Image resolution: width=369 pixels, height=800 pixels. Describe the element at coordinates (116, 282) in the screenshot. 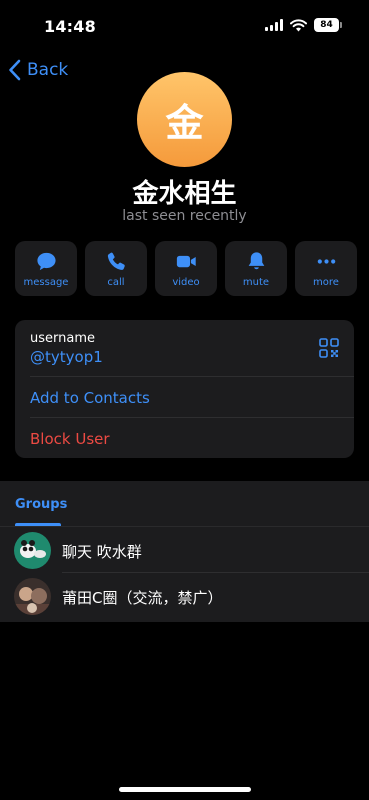

I see `call-label: call` at that location.